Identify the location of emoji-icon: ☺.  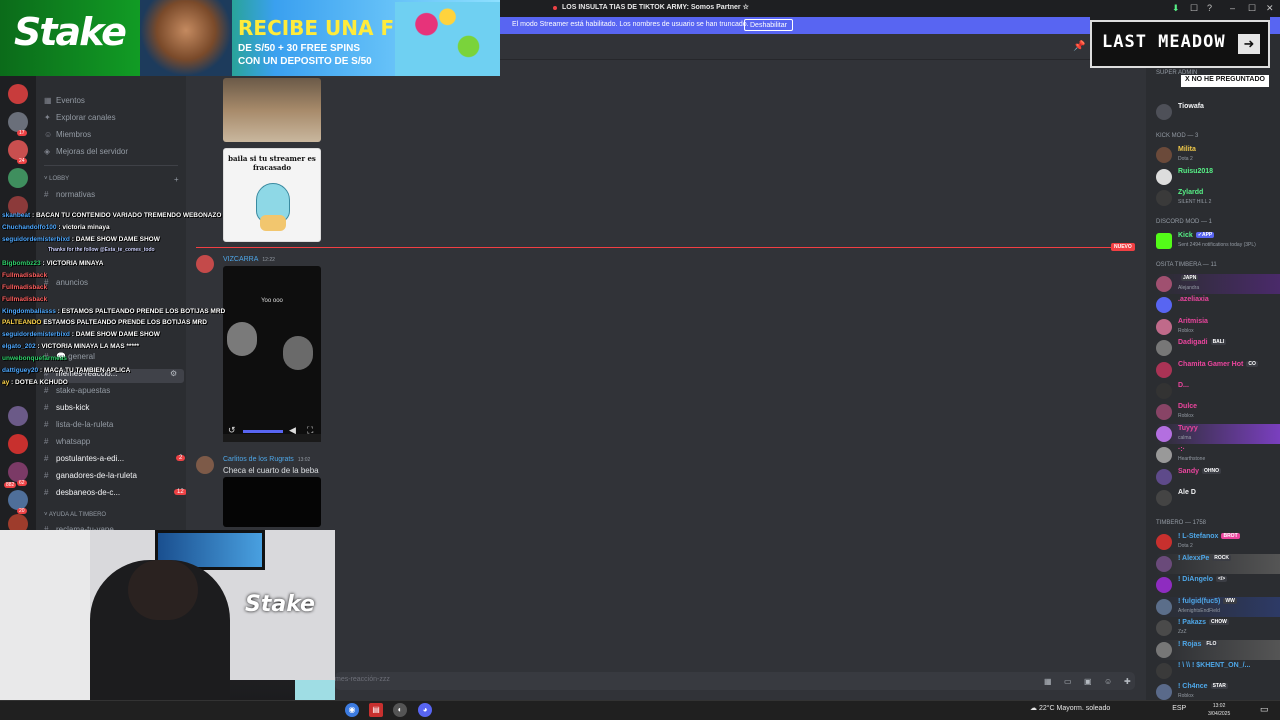
(1108, 681).